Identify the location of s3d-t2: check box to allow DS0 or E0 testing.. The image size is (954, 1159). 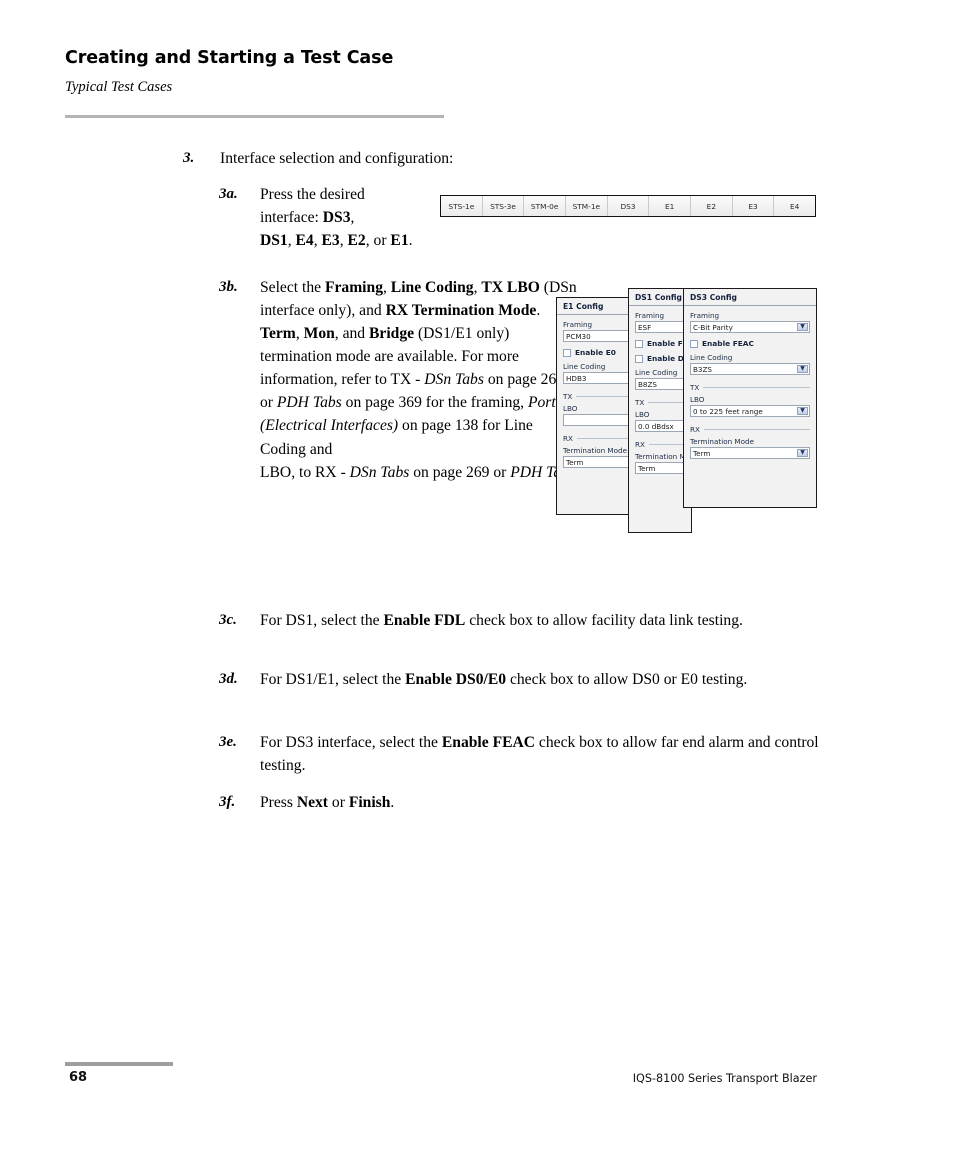
(627, 679).